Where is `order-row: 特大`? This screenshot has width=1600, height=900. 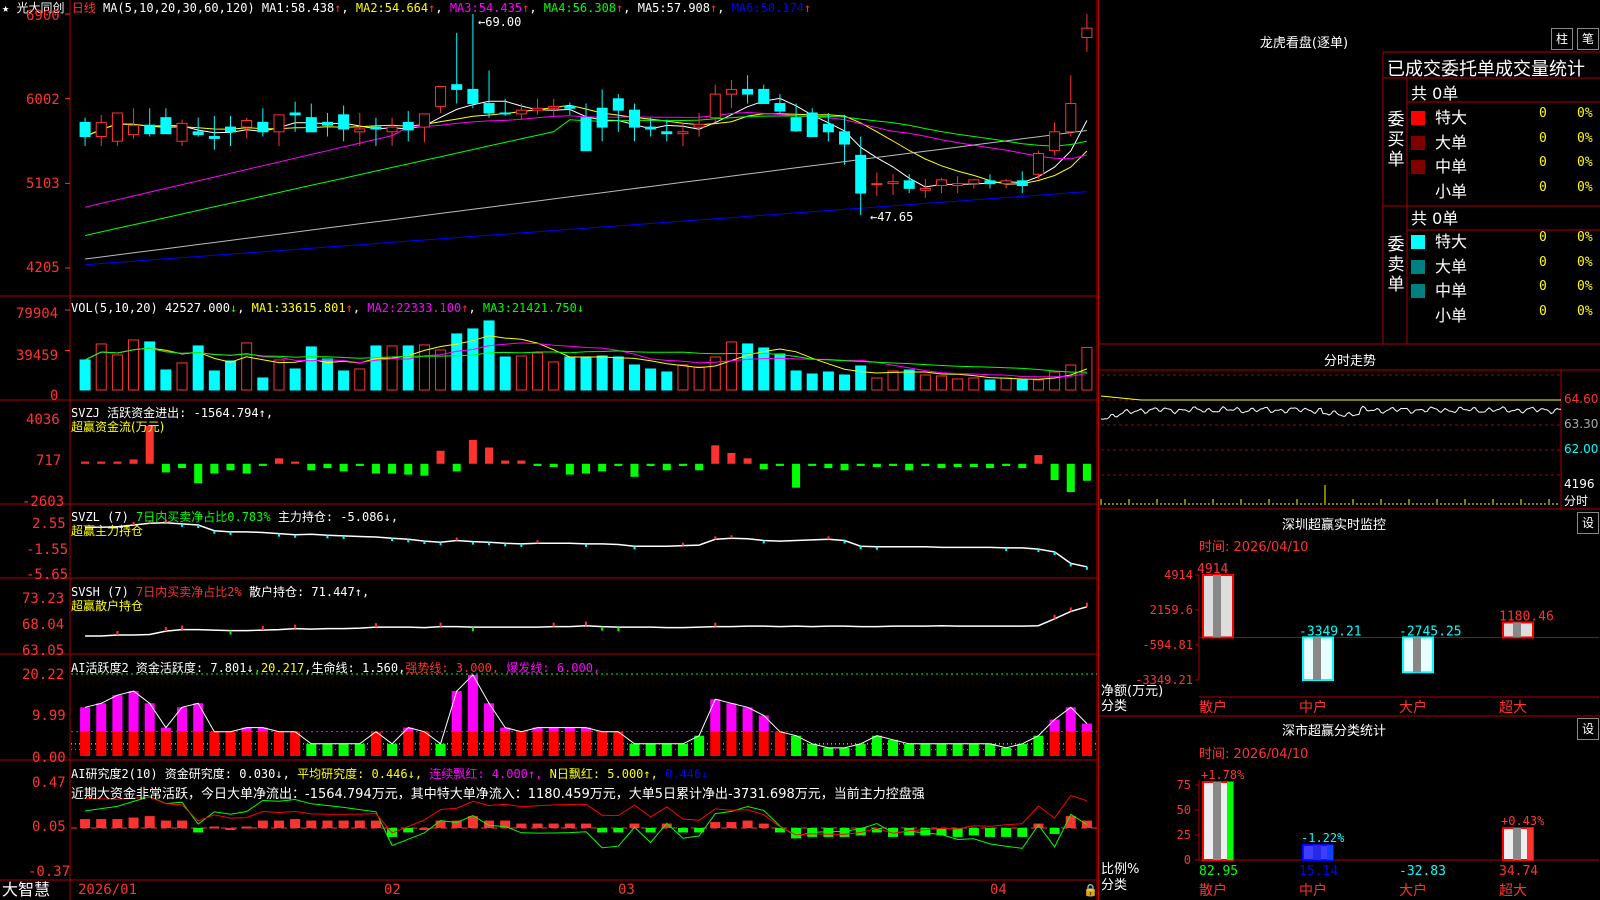
order-row: 特大 is located at coordinates (1439, 116).